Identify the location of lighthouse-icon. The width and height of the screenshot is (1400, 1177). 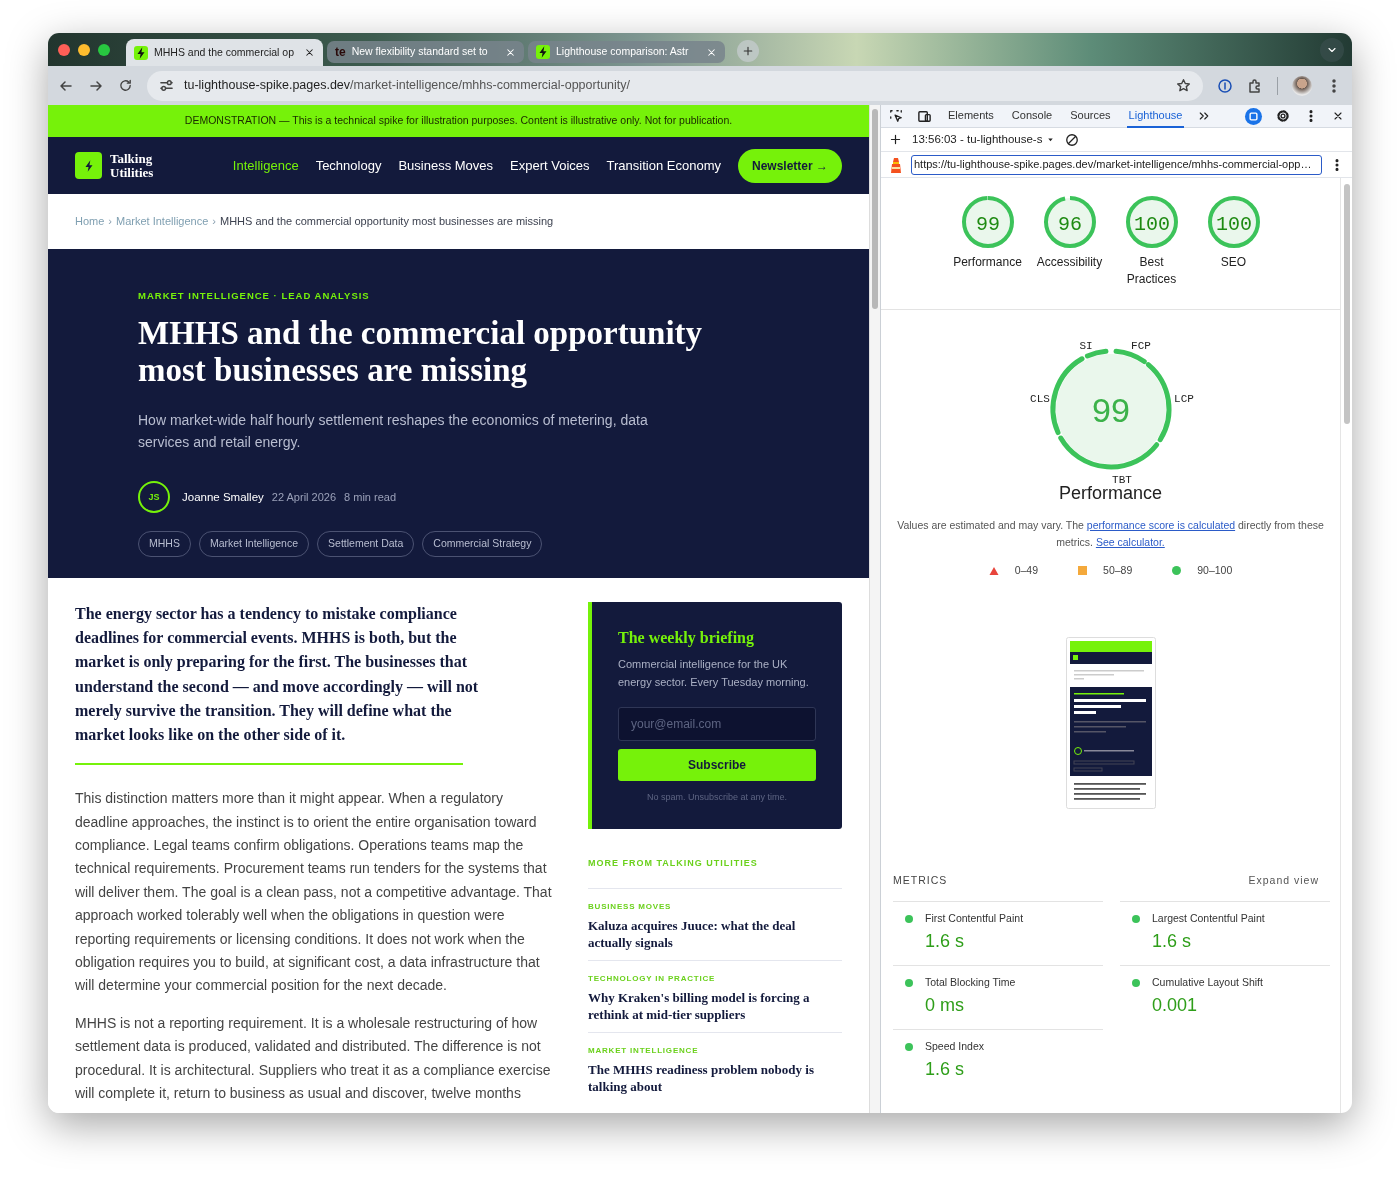
(896, 164).